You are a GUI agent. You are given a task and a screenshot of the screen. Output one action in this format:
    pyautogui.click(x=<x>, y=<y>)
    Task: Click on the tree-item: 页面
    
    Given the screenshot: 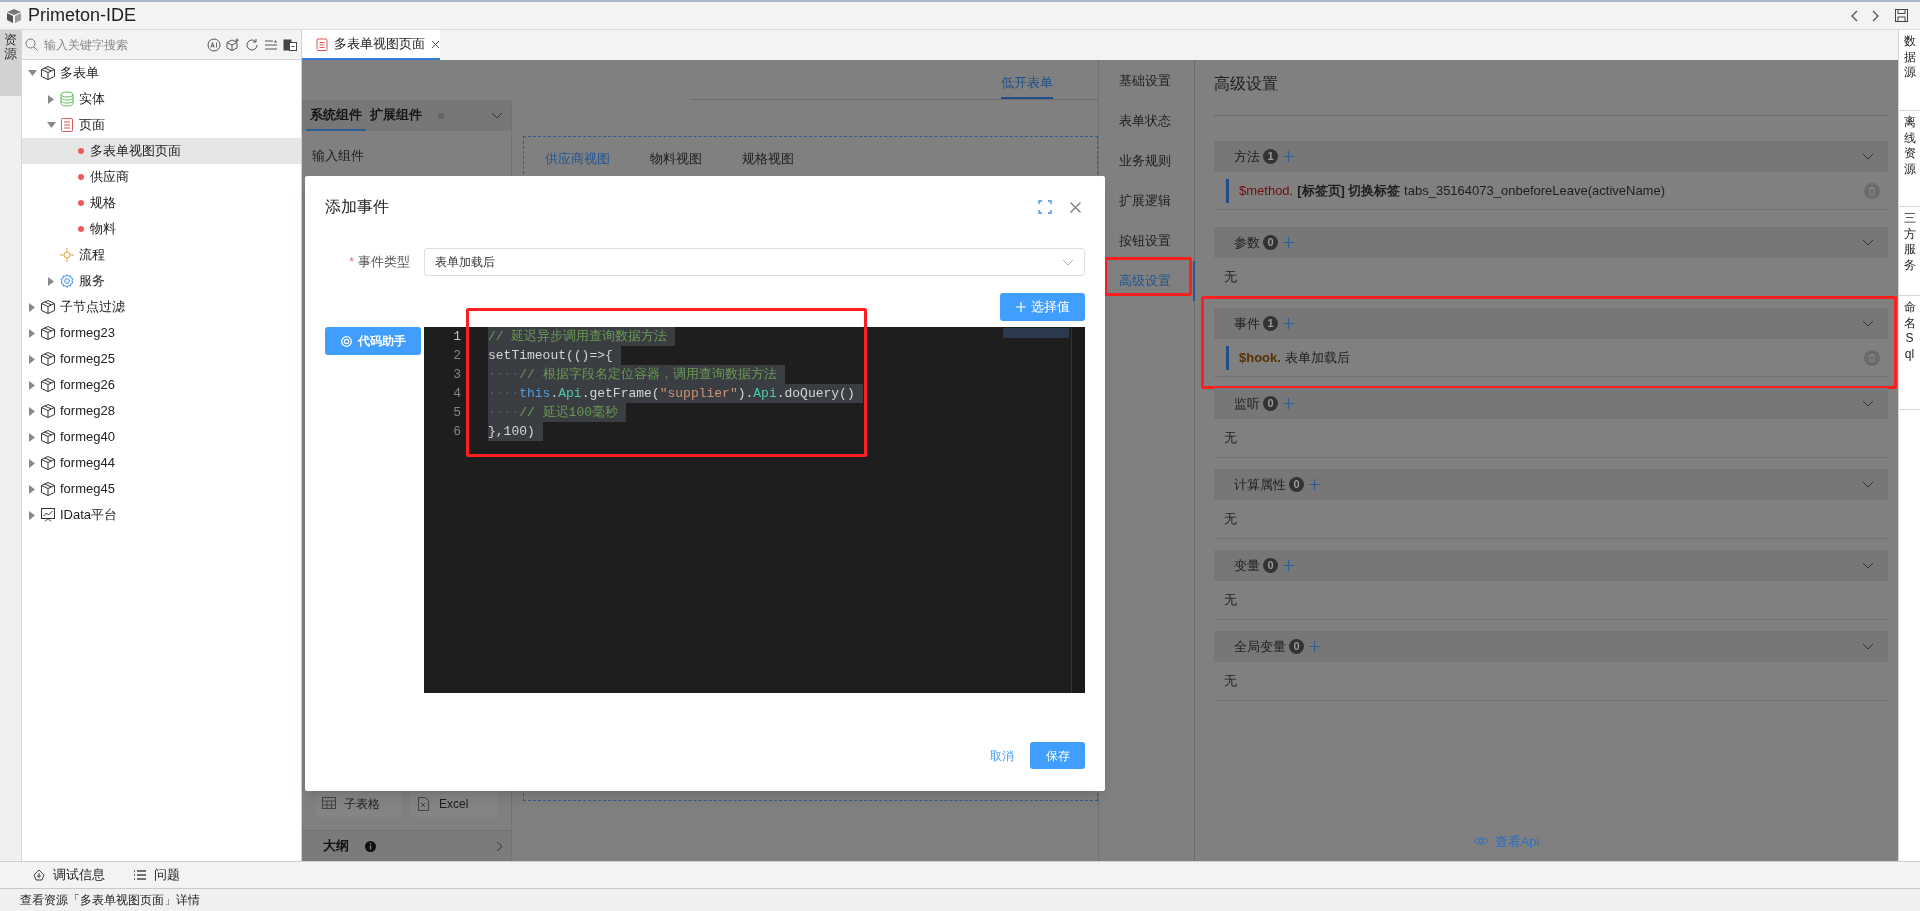 What is the action you would take?
    pyautogui.click(x=161, y=125)
    